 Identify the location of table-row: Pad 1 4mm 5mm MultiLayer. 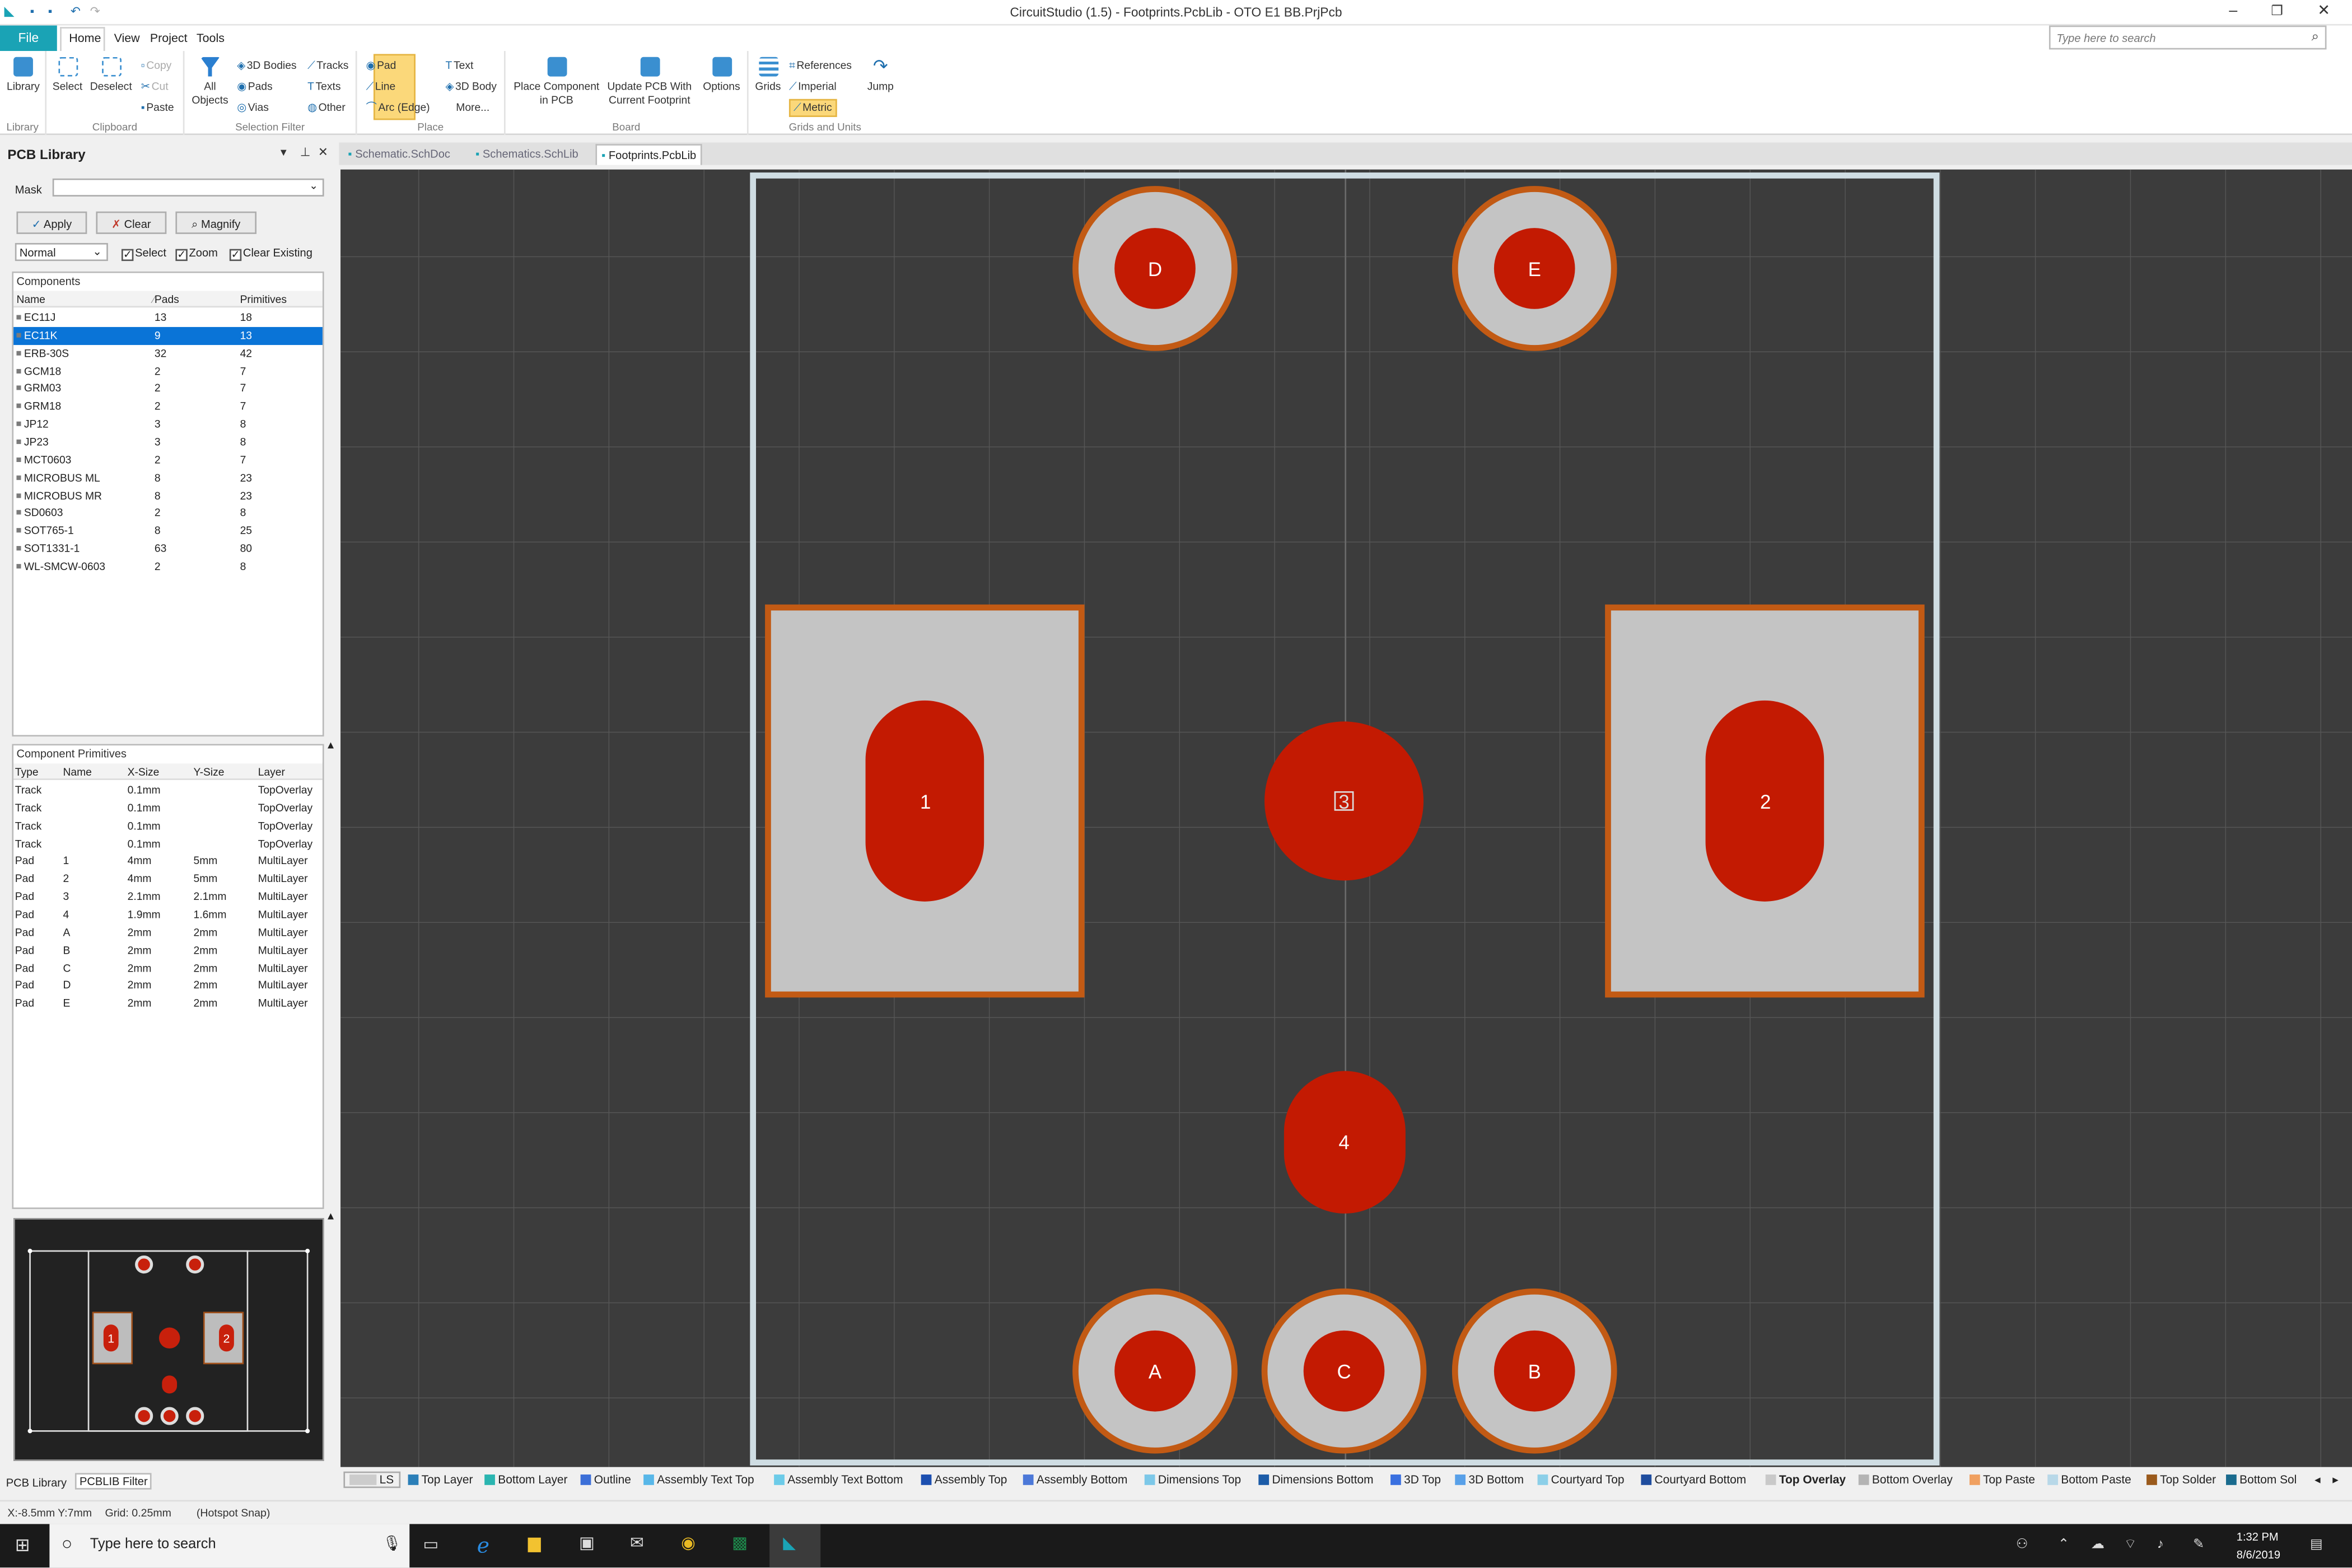
(168, 861).